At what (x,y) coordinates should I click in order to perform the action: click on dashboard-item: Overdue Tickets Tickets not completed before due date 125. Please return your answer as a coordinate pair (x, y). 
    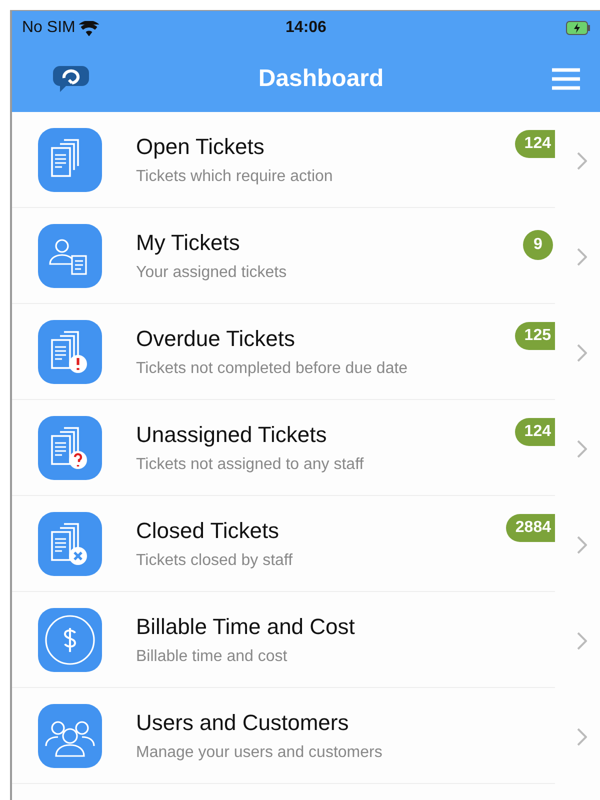
    Looking at the image, I should click on (283, 352).